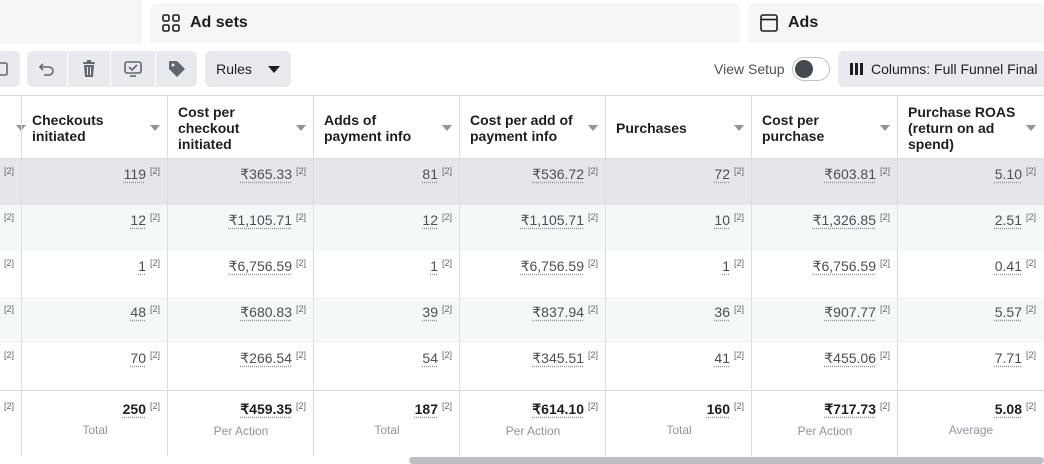  Describe the element at coordinates (850, 358) in the screenshot. I see `cell-value: ₹455.06` at that location.